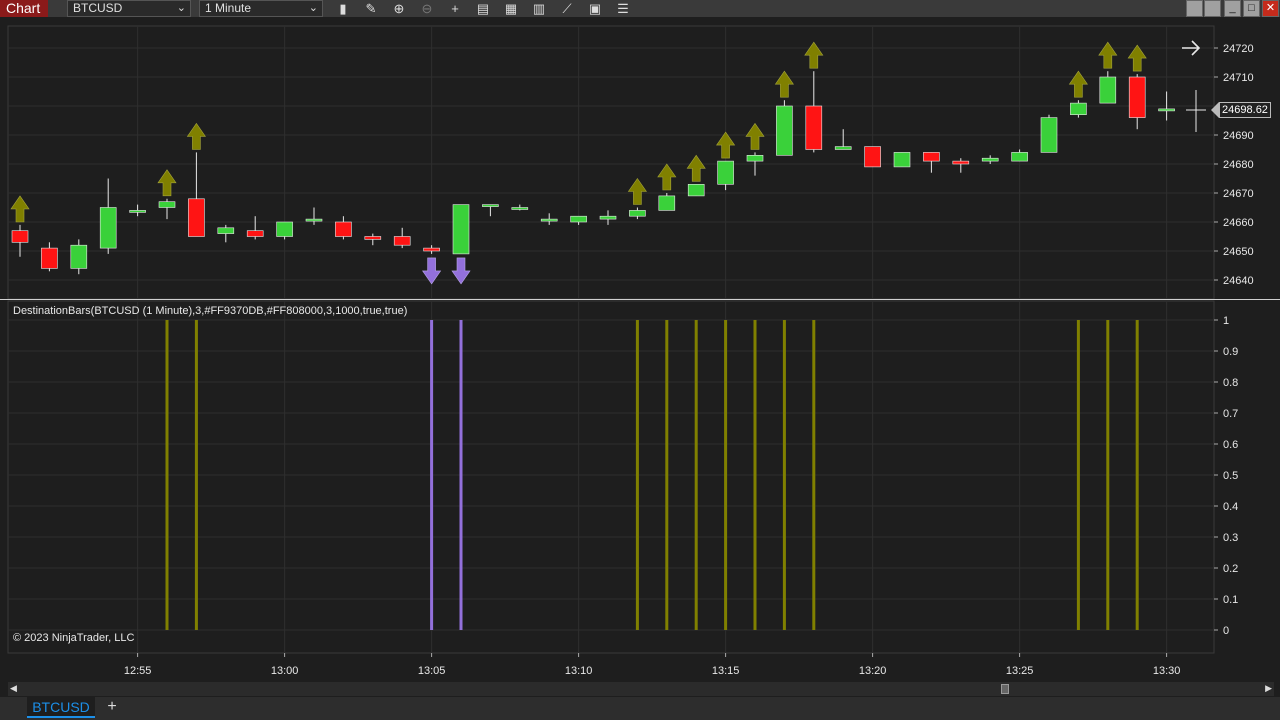 The height and width of the screenshot is (720, 1280). What do you see at coordinates (427, 8) in the screenshot?
I see `zoom-out-icon: ⊖` at bounding box center [427, 8].